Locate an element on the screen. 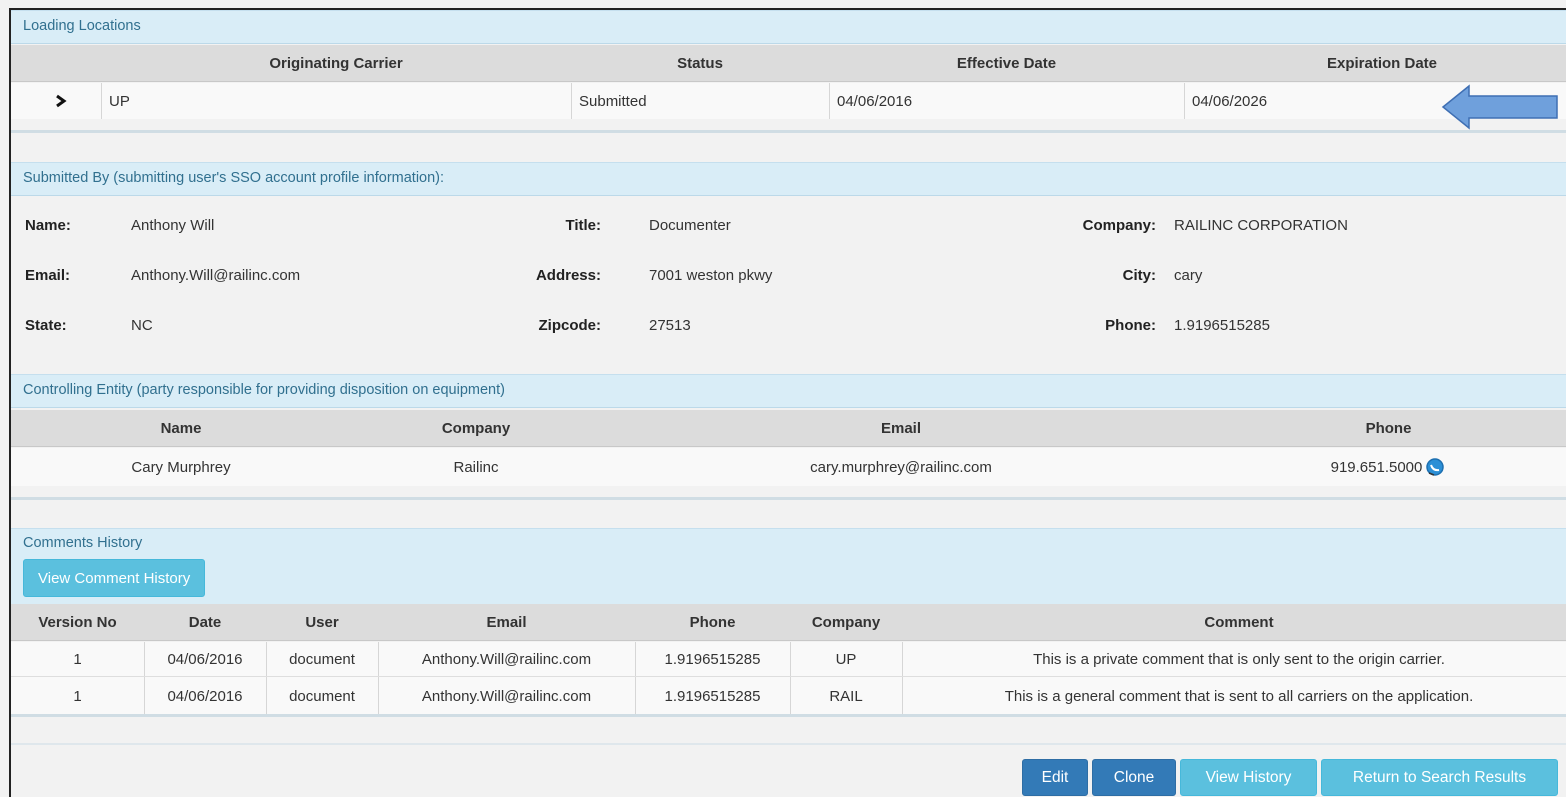 The image size is (1566, 797). comments-heading: Comments History is located at coordinates (83, 543).